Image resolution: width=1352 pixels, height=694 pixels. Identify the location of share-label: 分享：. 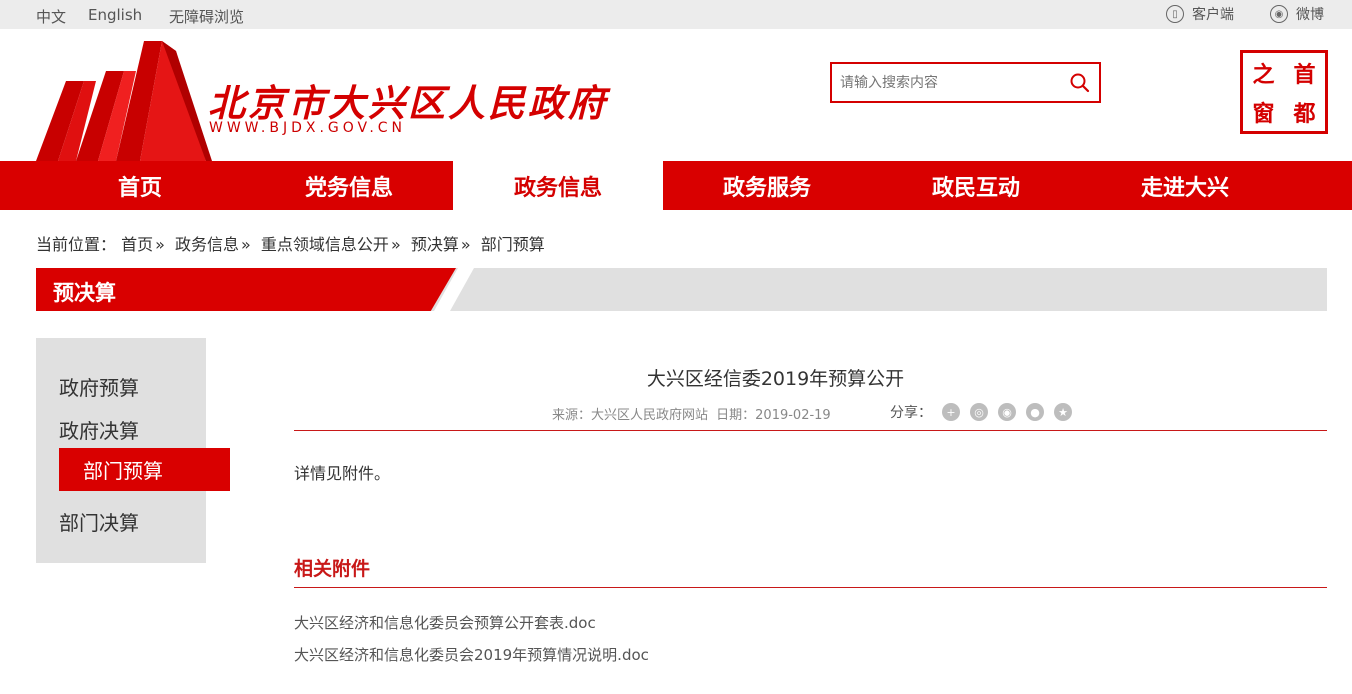
(911, 413).